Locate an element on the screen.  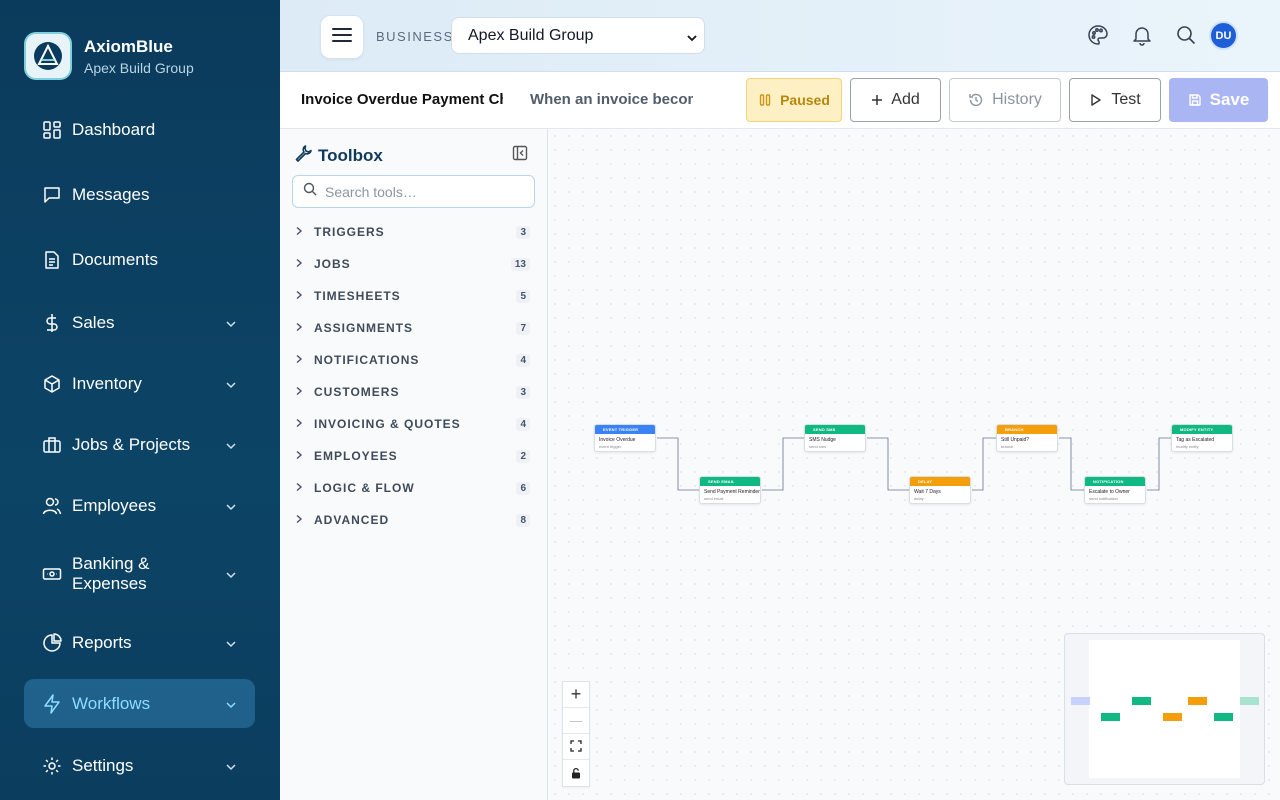
briefcase-icon is located at coordinates (52, 445).